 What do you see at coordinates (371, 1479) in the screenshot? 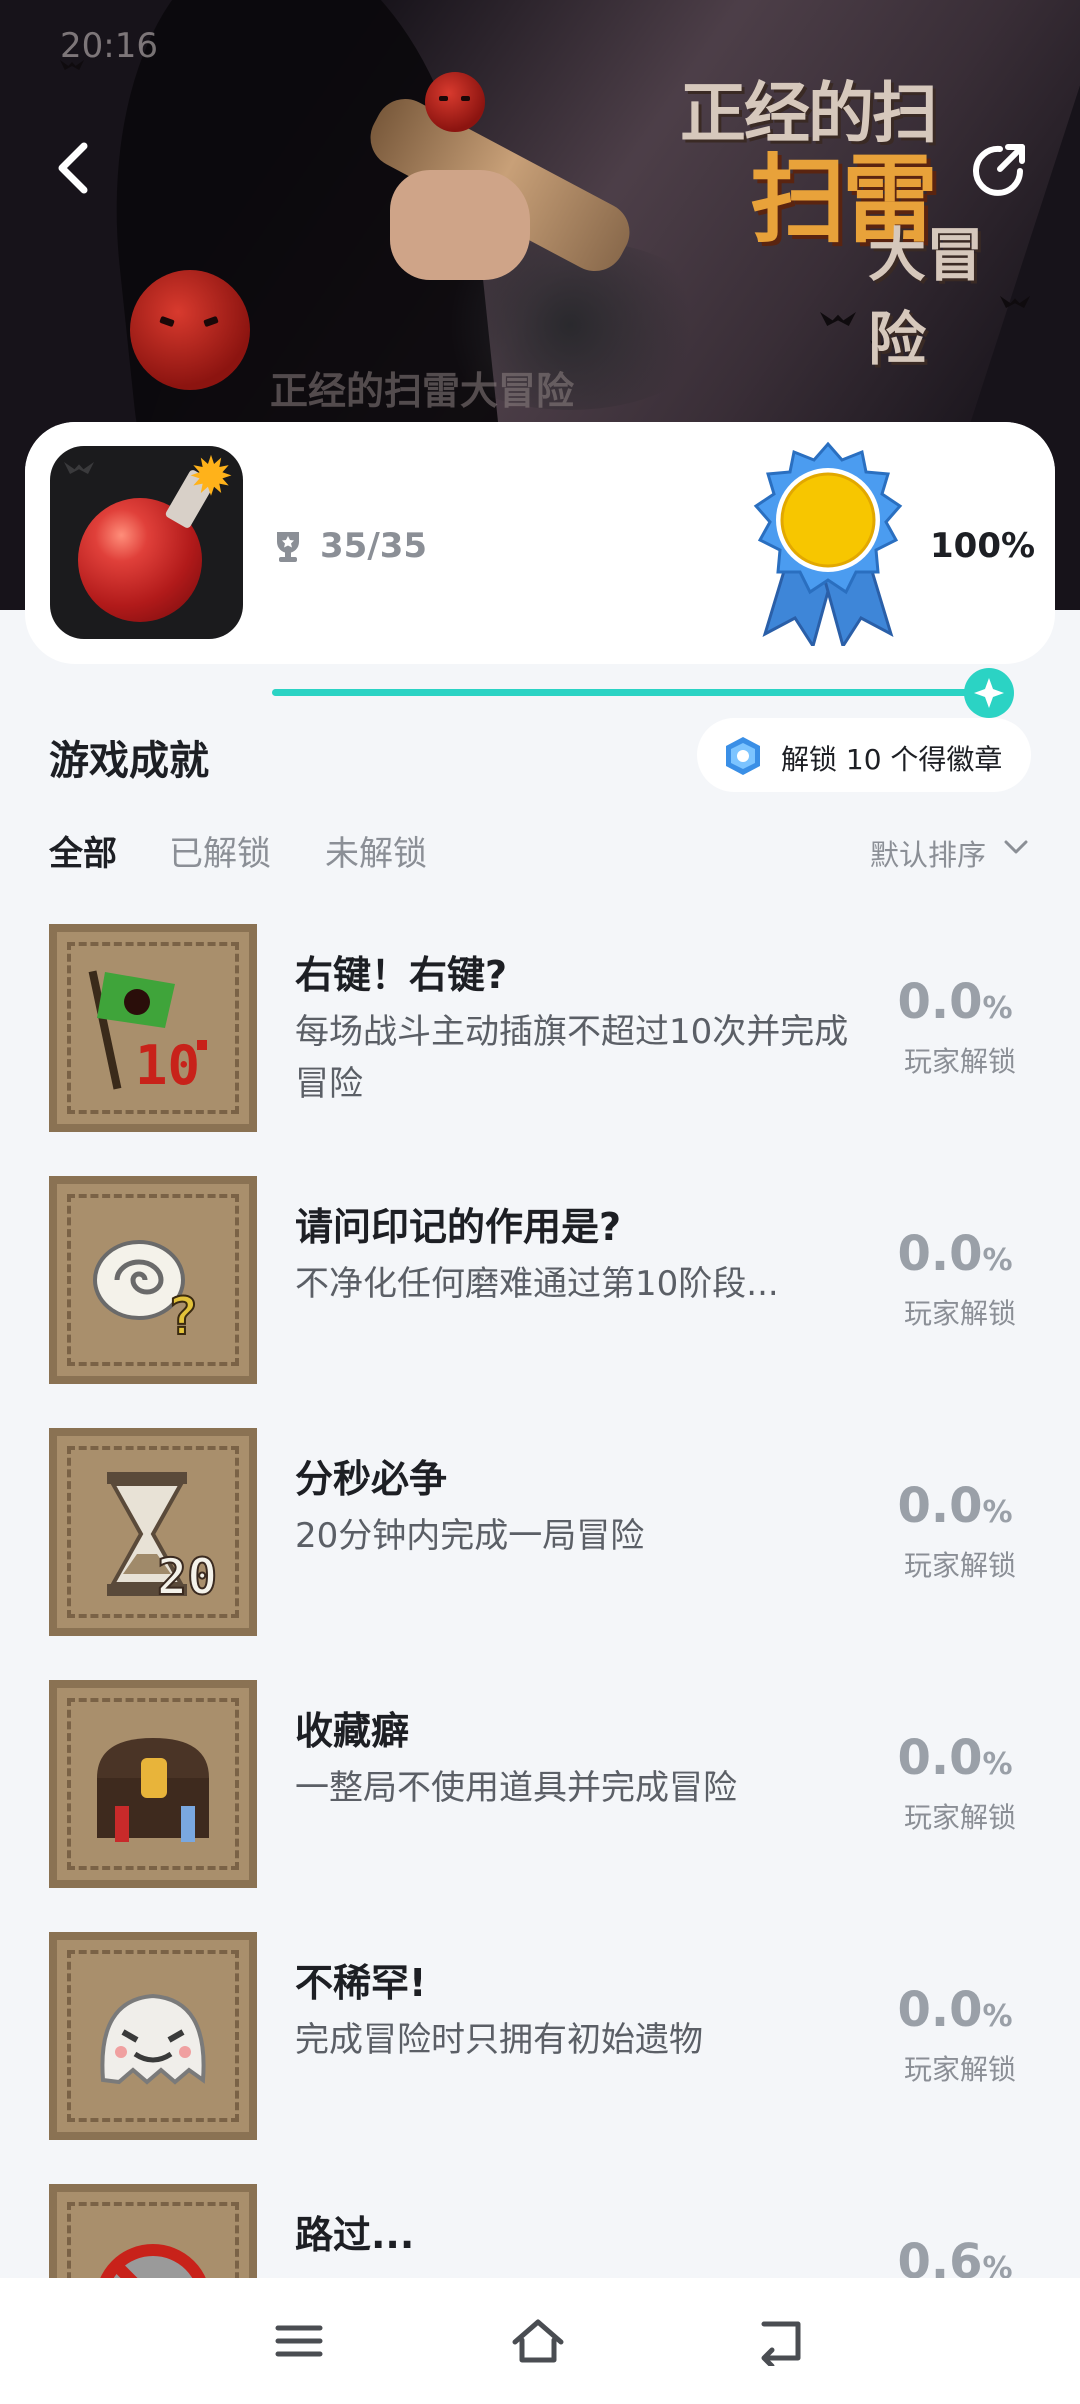
I see `achievement-title: 分秒必争` at bounding box center [371, 1479].